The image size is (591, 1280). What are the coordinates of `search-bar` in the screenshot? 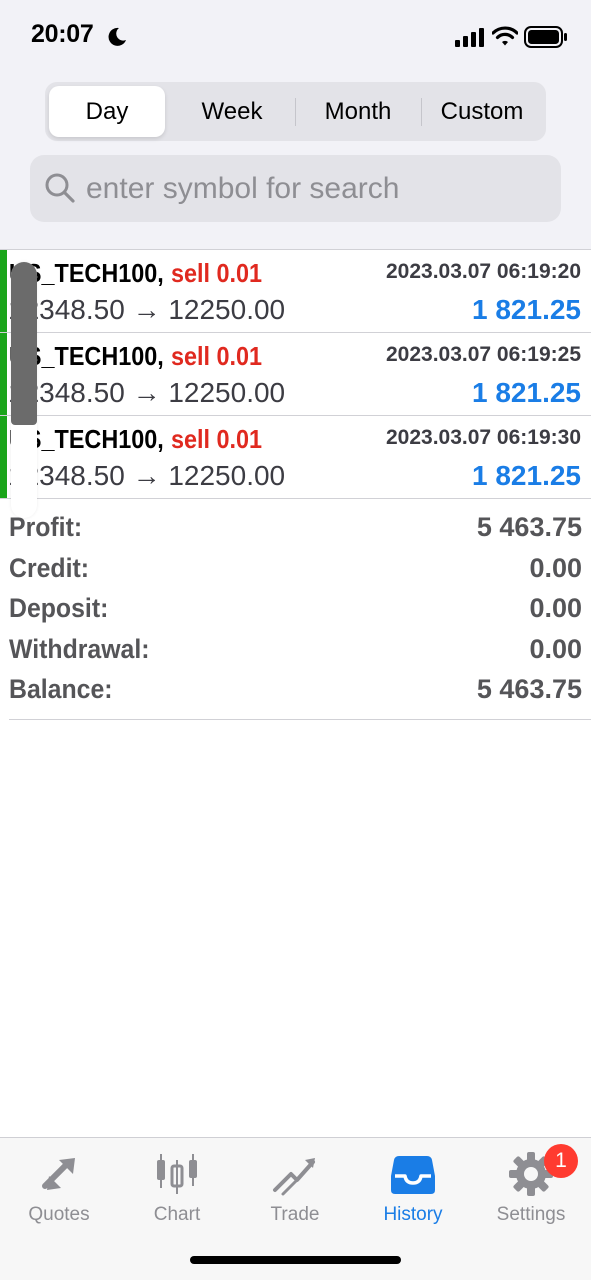 It's located at (295, 188).